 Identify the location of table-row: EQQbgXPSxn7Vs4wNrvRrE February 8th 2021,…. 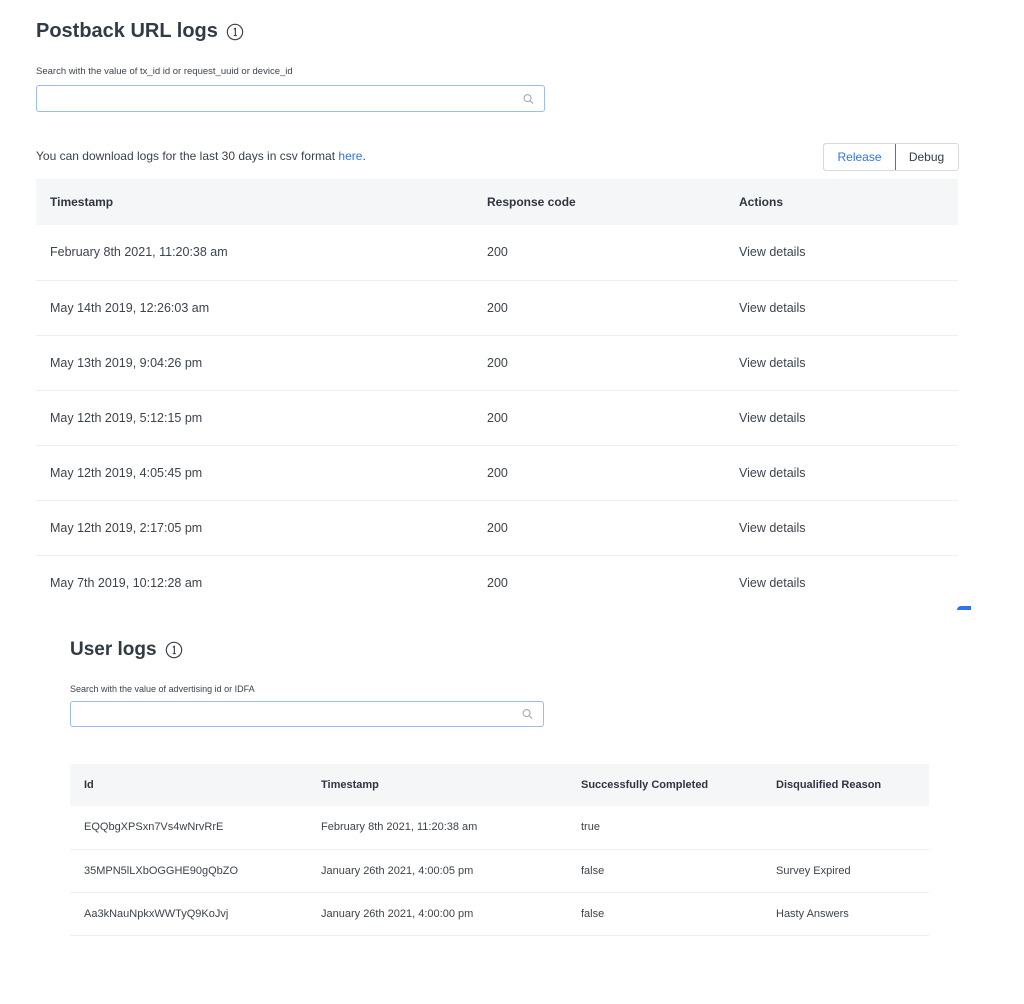
(499, 827).